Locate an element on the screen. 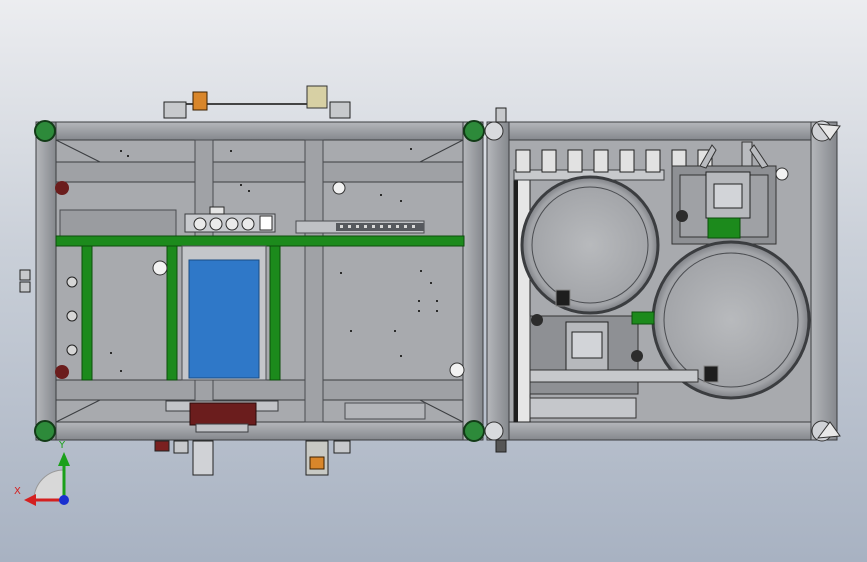 The height and width of the screenshot is (562, 867). green-rail-v2 is located at coordinates (172, 313).